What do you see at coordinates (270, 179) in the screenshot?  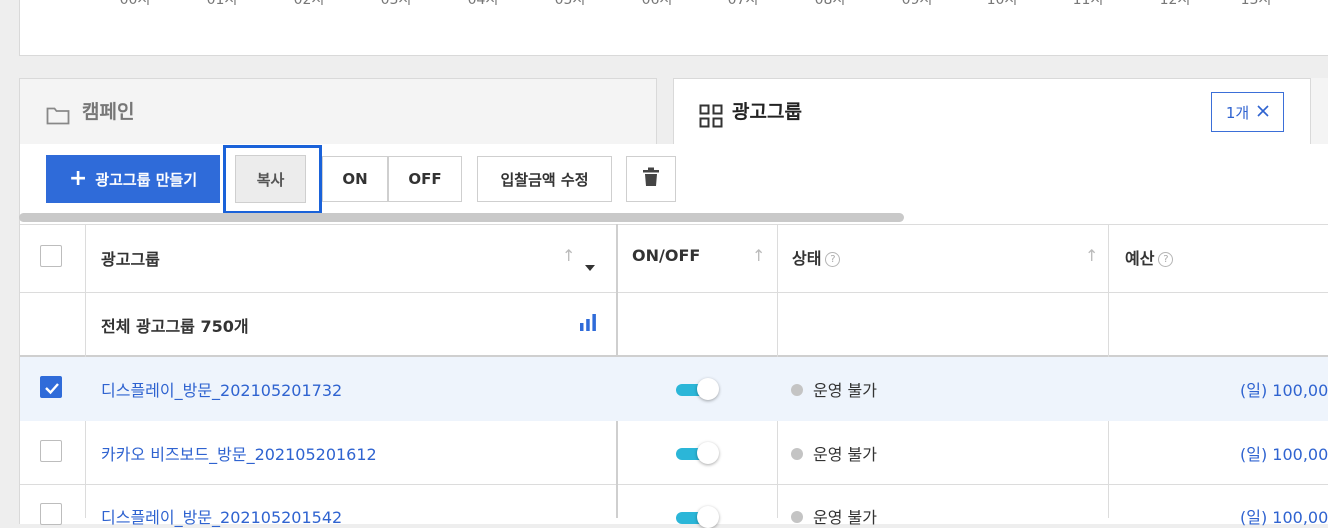 I see `copy-button: 복사` at bounding box center [270, 179].